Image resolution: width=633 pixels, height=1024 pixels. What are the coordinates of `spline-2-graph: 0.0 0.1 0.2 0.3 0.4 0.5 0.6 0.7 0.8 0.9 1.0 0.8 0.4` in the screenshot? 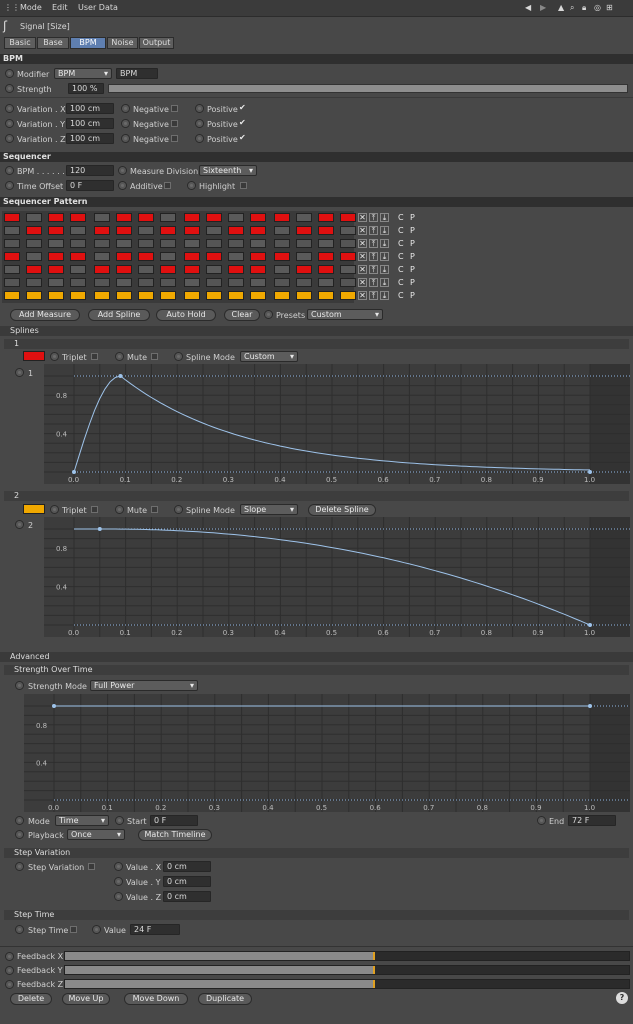 It's located at (337, 577).